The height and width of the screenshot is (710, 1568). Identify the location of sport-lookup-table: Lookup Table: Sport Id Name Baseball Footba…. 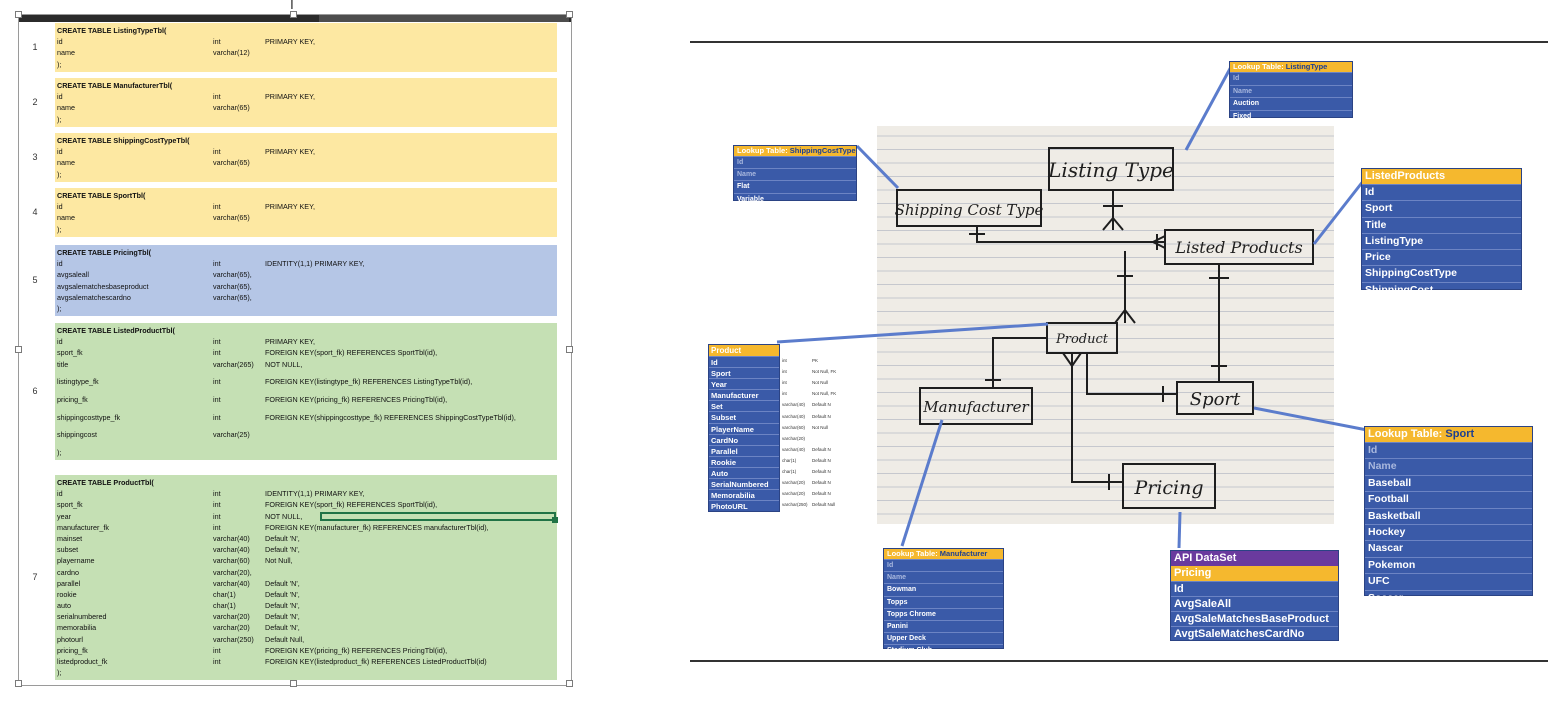
(1448, 515).